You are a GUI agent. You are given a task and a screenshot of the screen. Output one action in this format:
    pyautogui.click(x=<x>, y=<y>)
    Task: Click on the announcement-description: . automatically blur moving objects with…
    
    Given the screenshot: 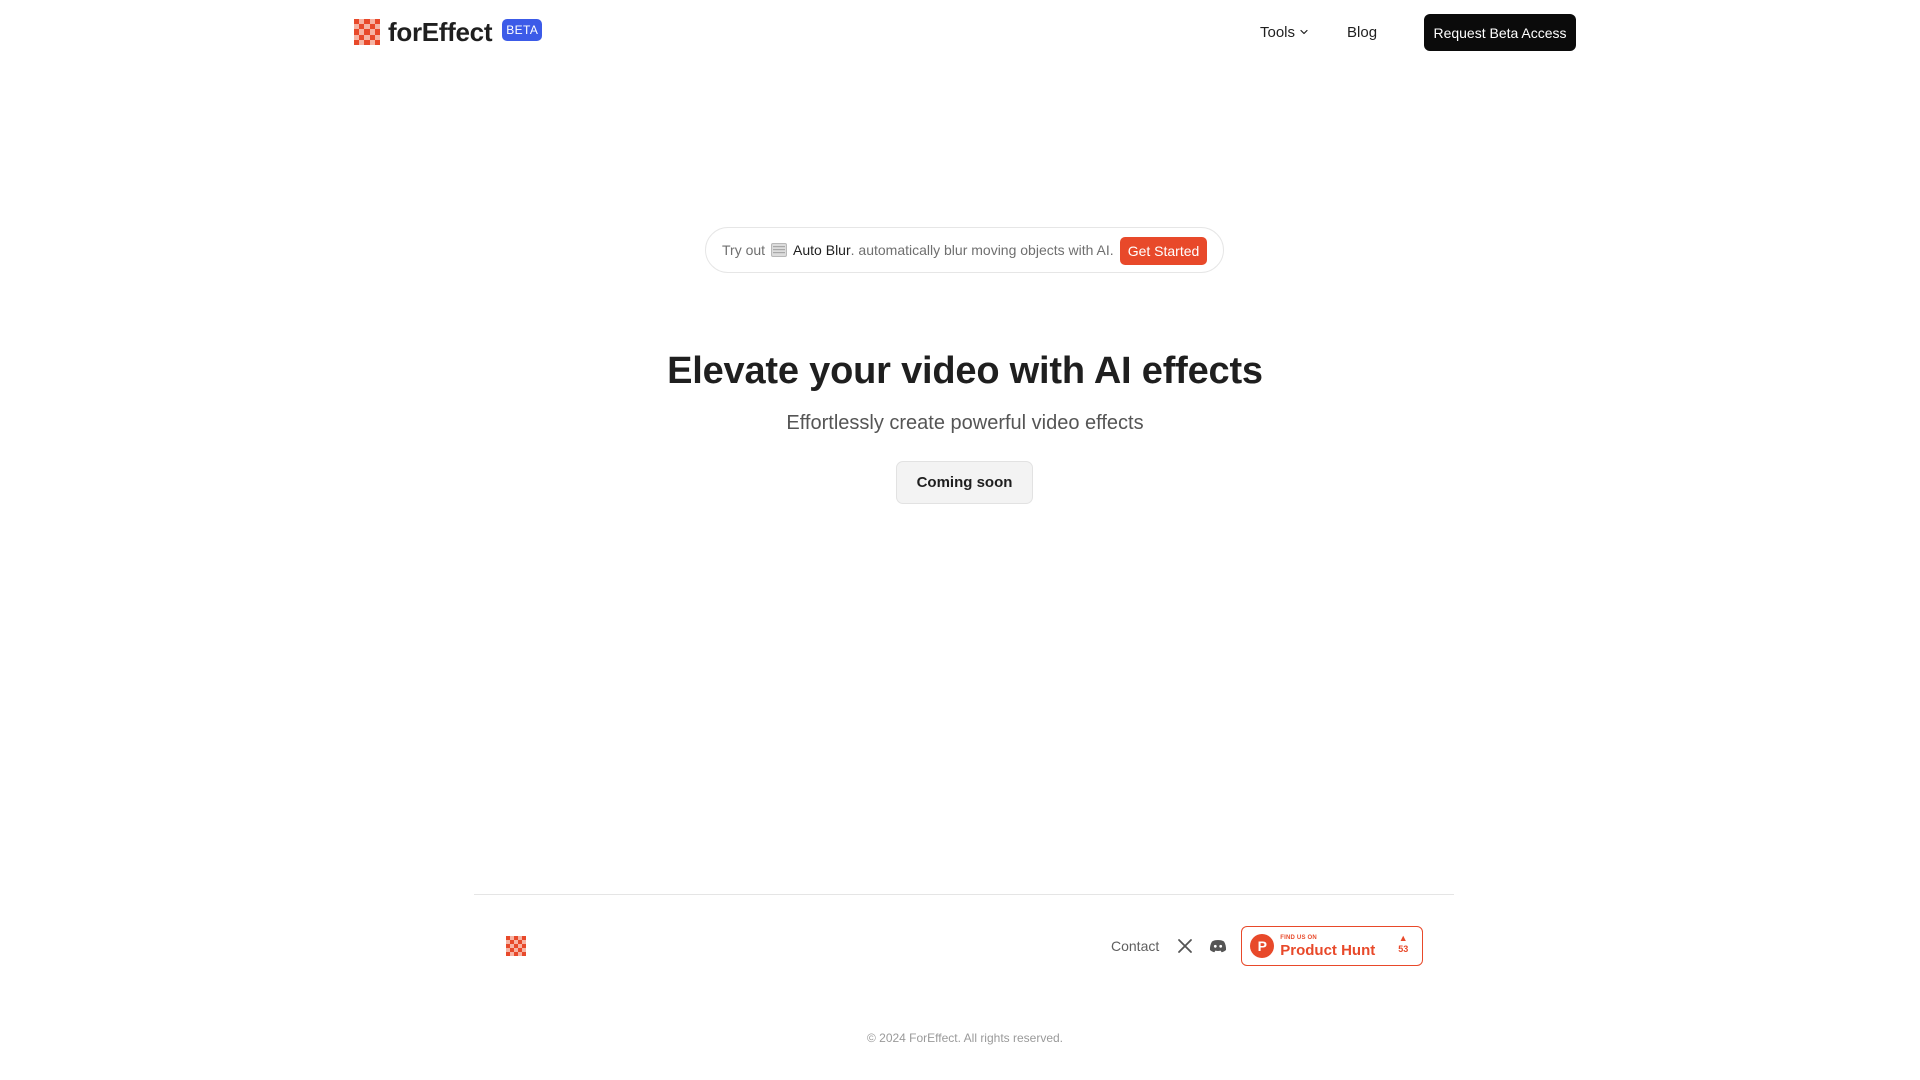 What is the action you would take?
    pyautogui.click(x=982, y=250)
    